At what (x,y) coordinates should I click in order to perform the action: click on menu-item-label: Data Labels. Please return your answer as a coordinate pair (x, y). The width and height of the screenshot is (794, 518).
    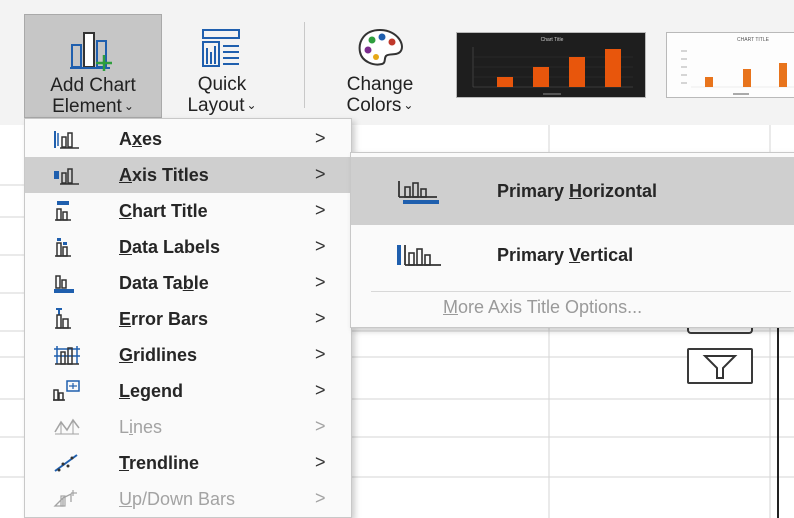
    Looking at the image, I should click on (170, 247).